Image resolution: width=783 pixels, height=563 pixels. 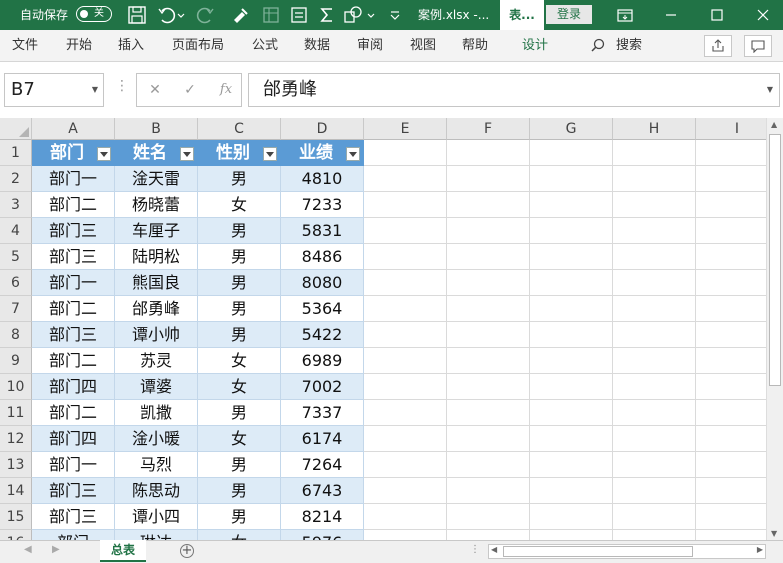 I want to click on menu-design: 设计, so click(x=535, y=45).